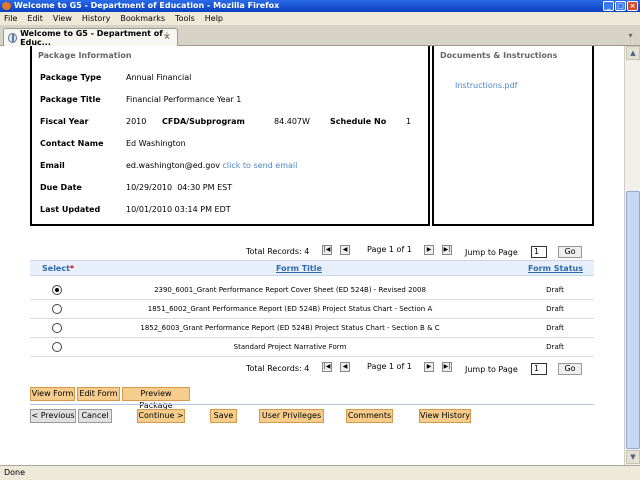 This screenshot has width=640, height=480. What do you see at coordinates (620, 6) in the screenshot?
I see `maximize-icon: □` at bounding box center [620, 6].